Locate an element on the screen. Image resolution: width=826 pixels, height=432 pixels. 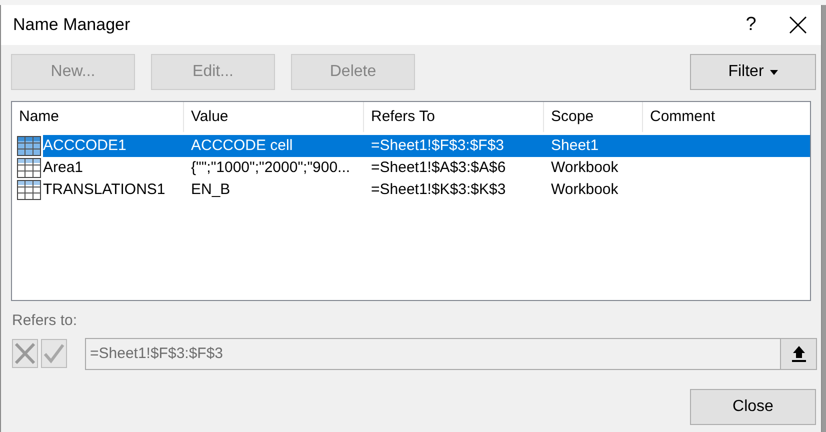
column-header: Scope is located at coordinates (593, 117).